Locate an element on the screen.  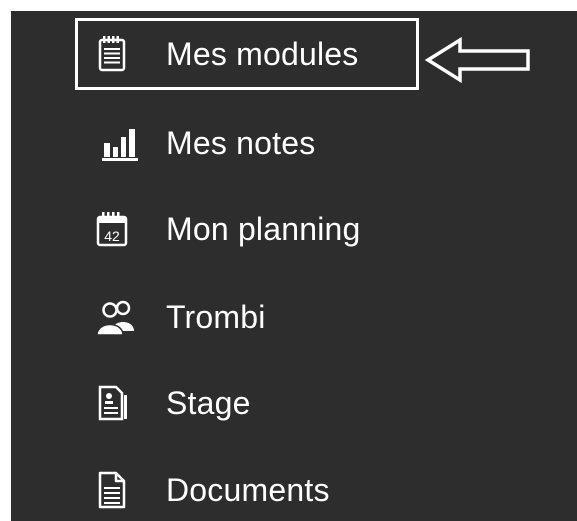
calendar-icon: 42 is located at coordinates (117, 229).